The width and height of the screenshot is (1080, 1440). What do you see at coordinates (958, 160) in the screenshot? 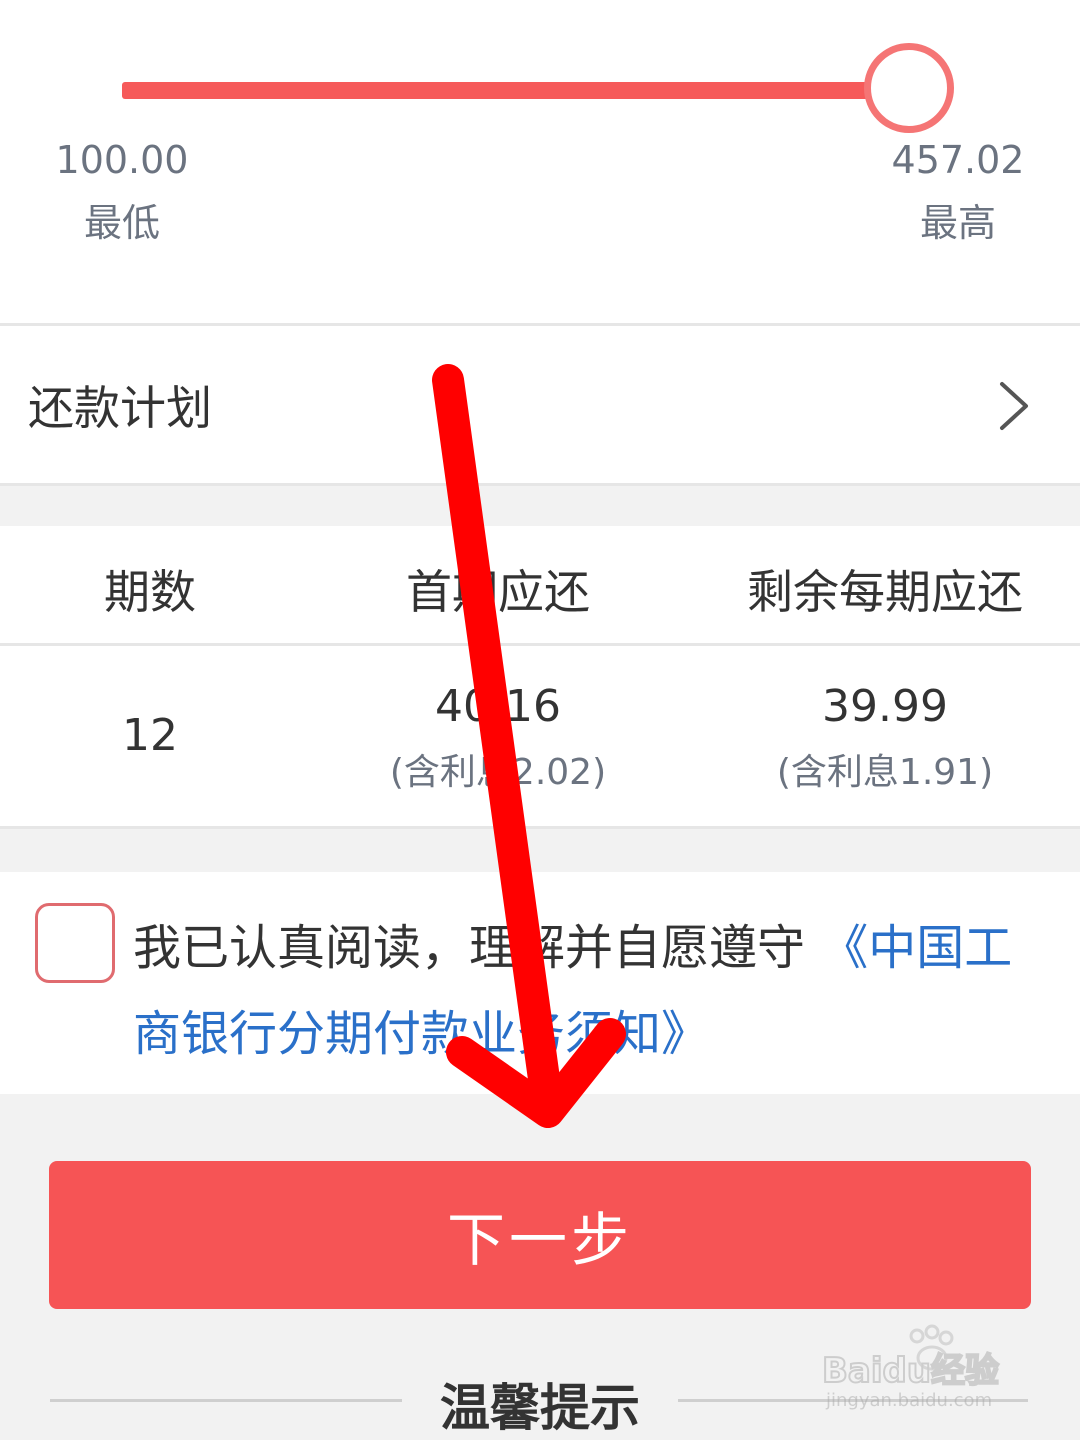
I see `slider-max-value: 457.02` at bounding box center [958, 160].